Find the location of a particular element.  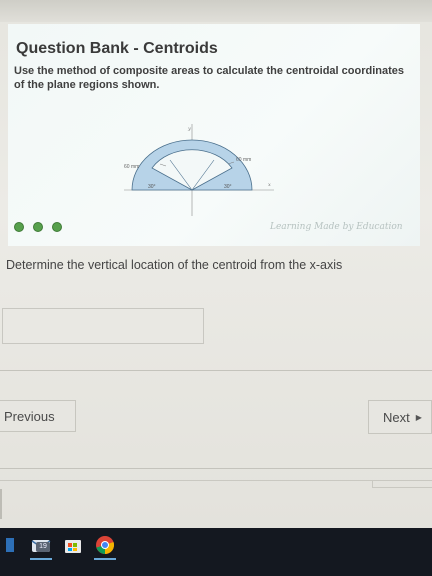

card-title: Question Bank - Centroids is located at coordinates (117, 48).